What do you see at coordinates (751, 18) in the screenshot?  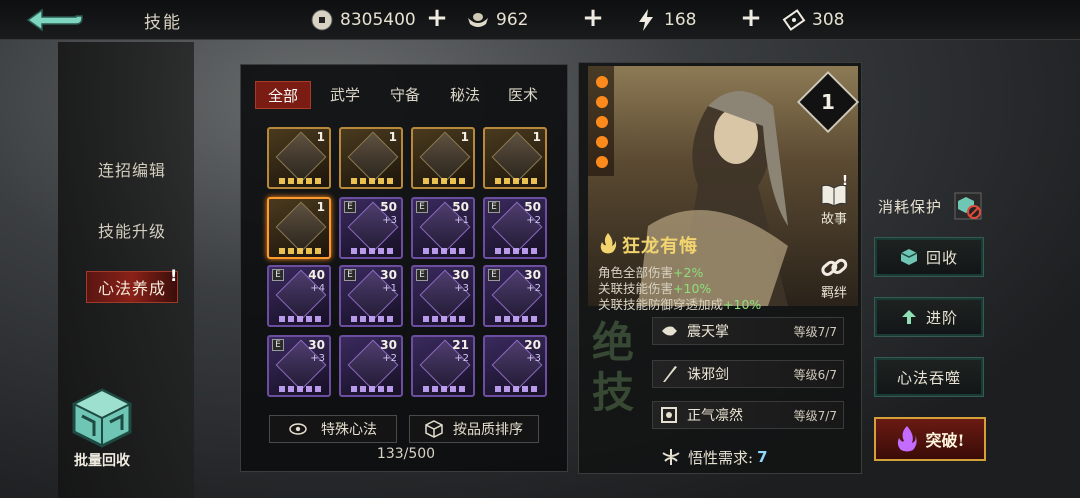 I see `add-stamina-button: +` at bounding box center [751, 18].